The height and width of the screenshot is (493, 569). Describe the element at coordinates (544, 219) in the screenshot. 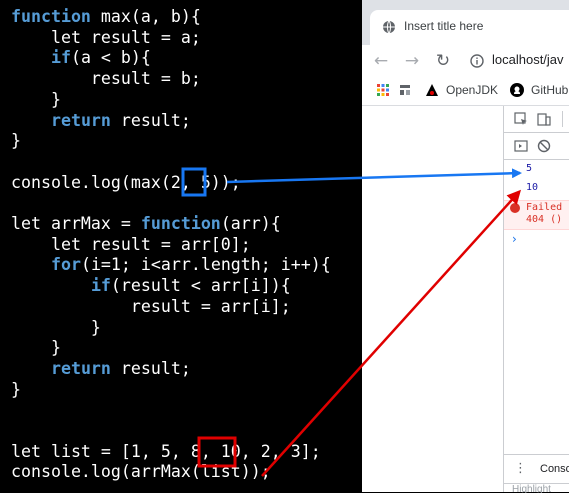

I see `error-status: 404 ()` at that location.